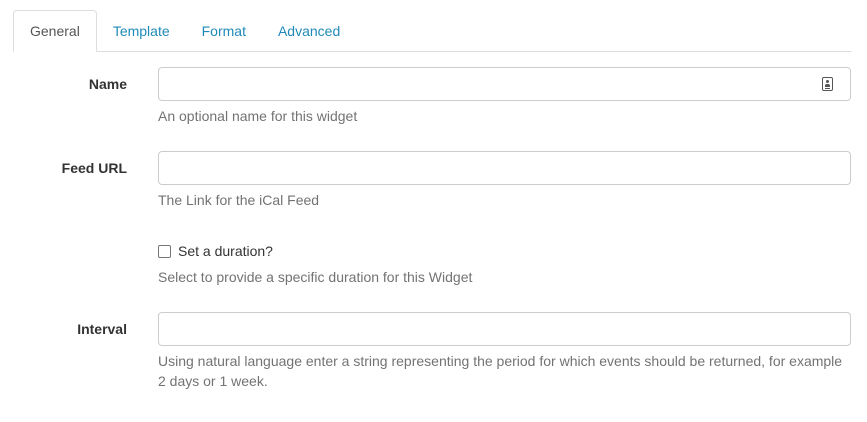 This screenshot has width=867, height=422. I want to click on name-help-text: An optional name for this widget, so click(258, 116).